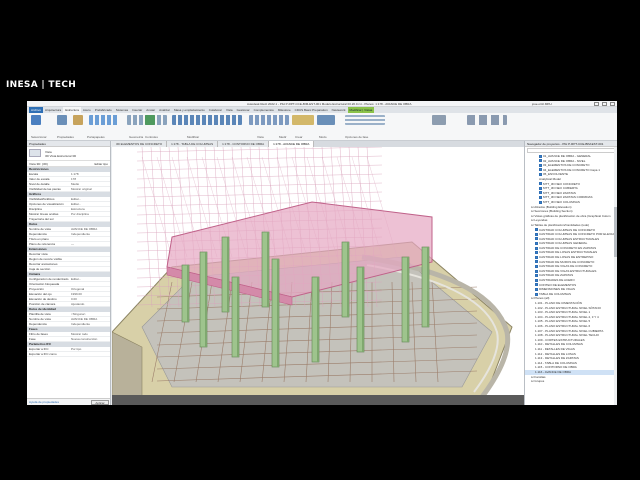  What do you see at coordinates (539, 381) in the screenshot?
I see `browser-item-label: Grupos` at bounding box center [539, 381].